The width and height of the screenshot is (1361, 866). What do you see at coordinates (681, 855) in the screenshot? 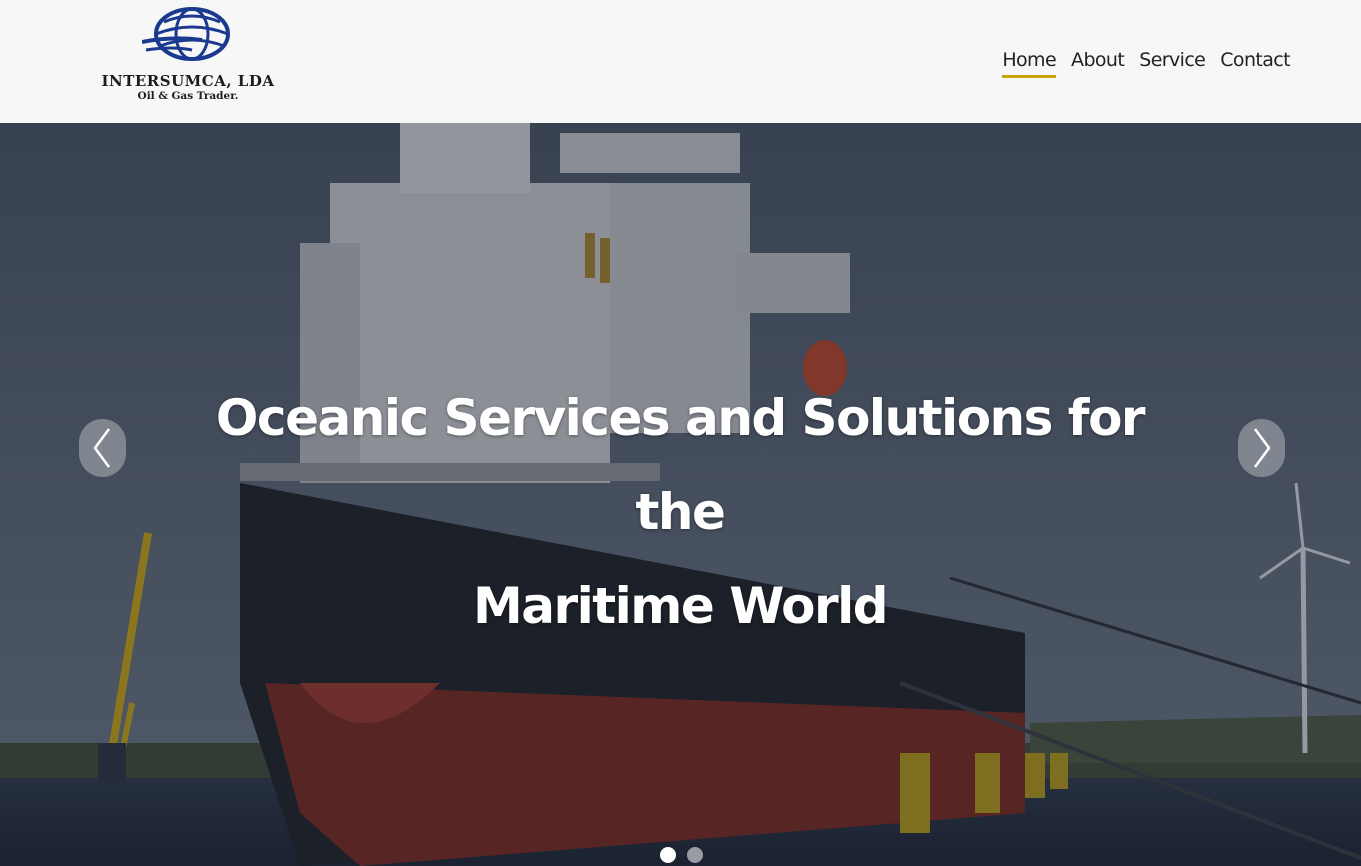
I see `carousel-indicators` at bounding box center [681, 855].